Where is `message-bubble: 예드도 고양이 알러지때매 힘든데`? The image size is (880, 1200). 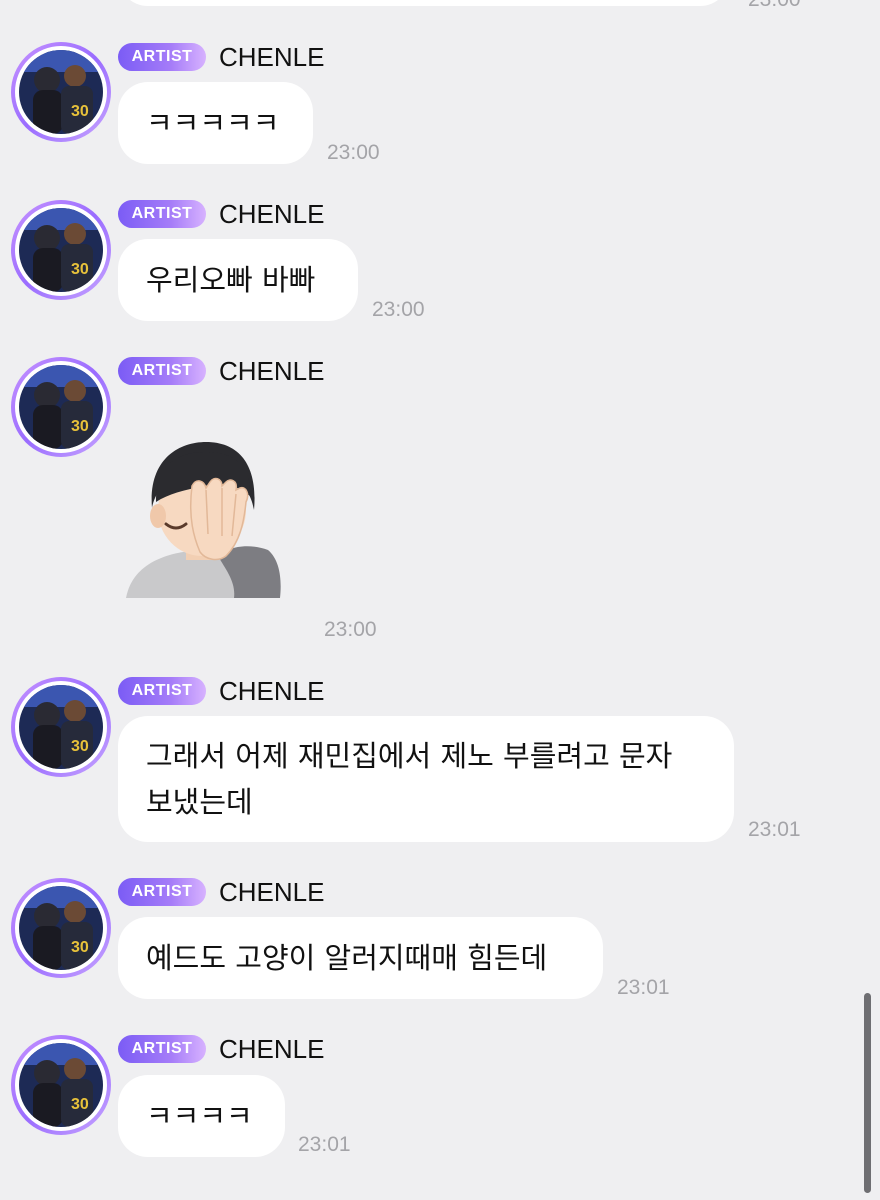 message-bubble: 예드도 고양이 알러지때매 힘든데 is located at coordinates (360, 958).